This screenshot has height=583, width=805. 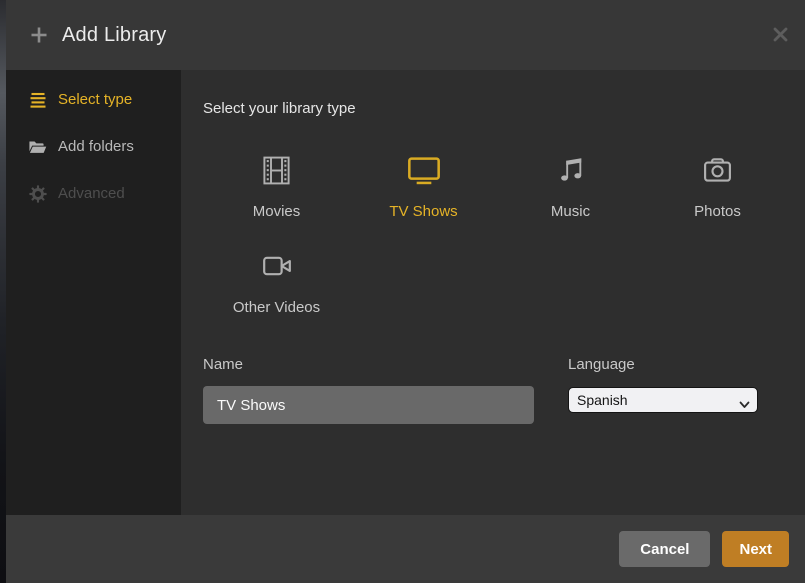 What do you see at coordinates (37, 99) in the screenshot?
I see `list-lines-icon` at bounding box center [37, 99].